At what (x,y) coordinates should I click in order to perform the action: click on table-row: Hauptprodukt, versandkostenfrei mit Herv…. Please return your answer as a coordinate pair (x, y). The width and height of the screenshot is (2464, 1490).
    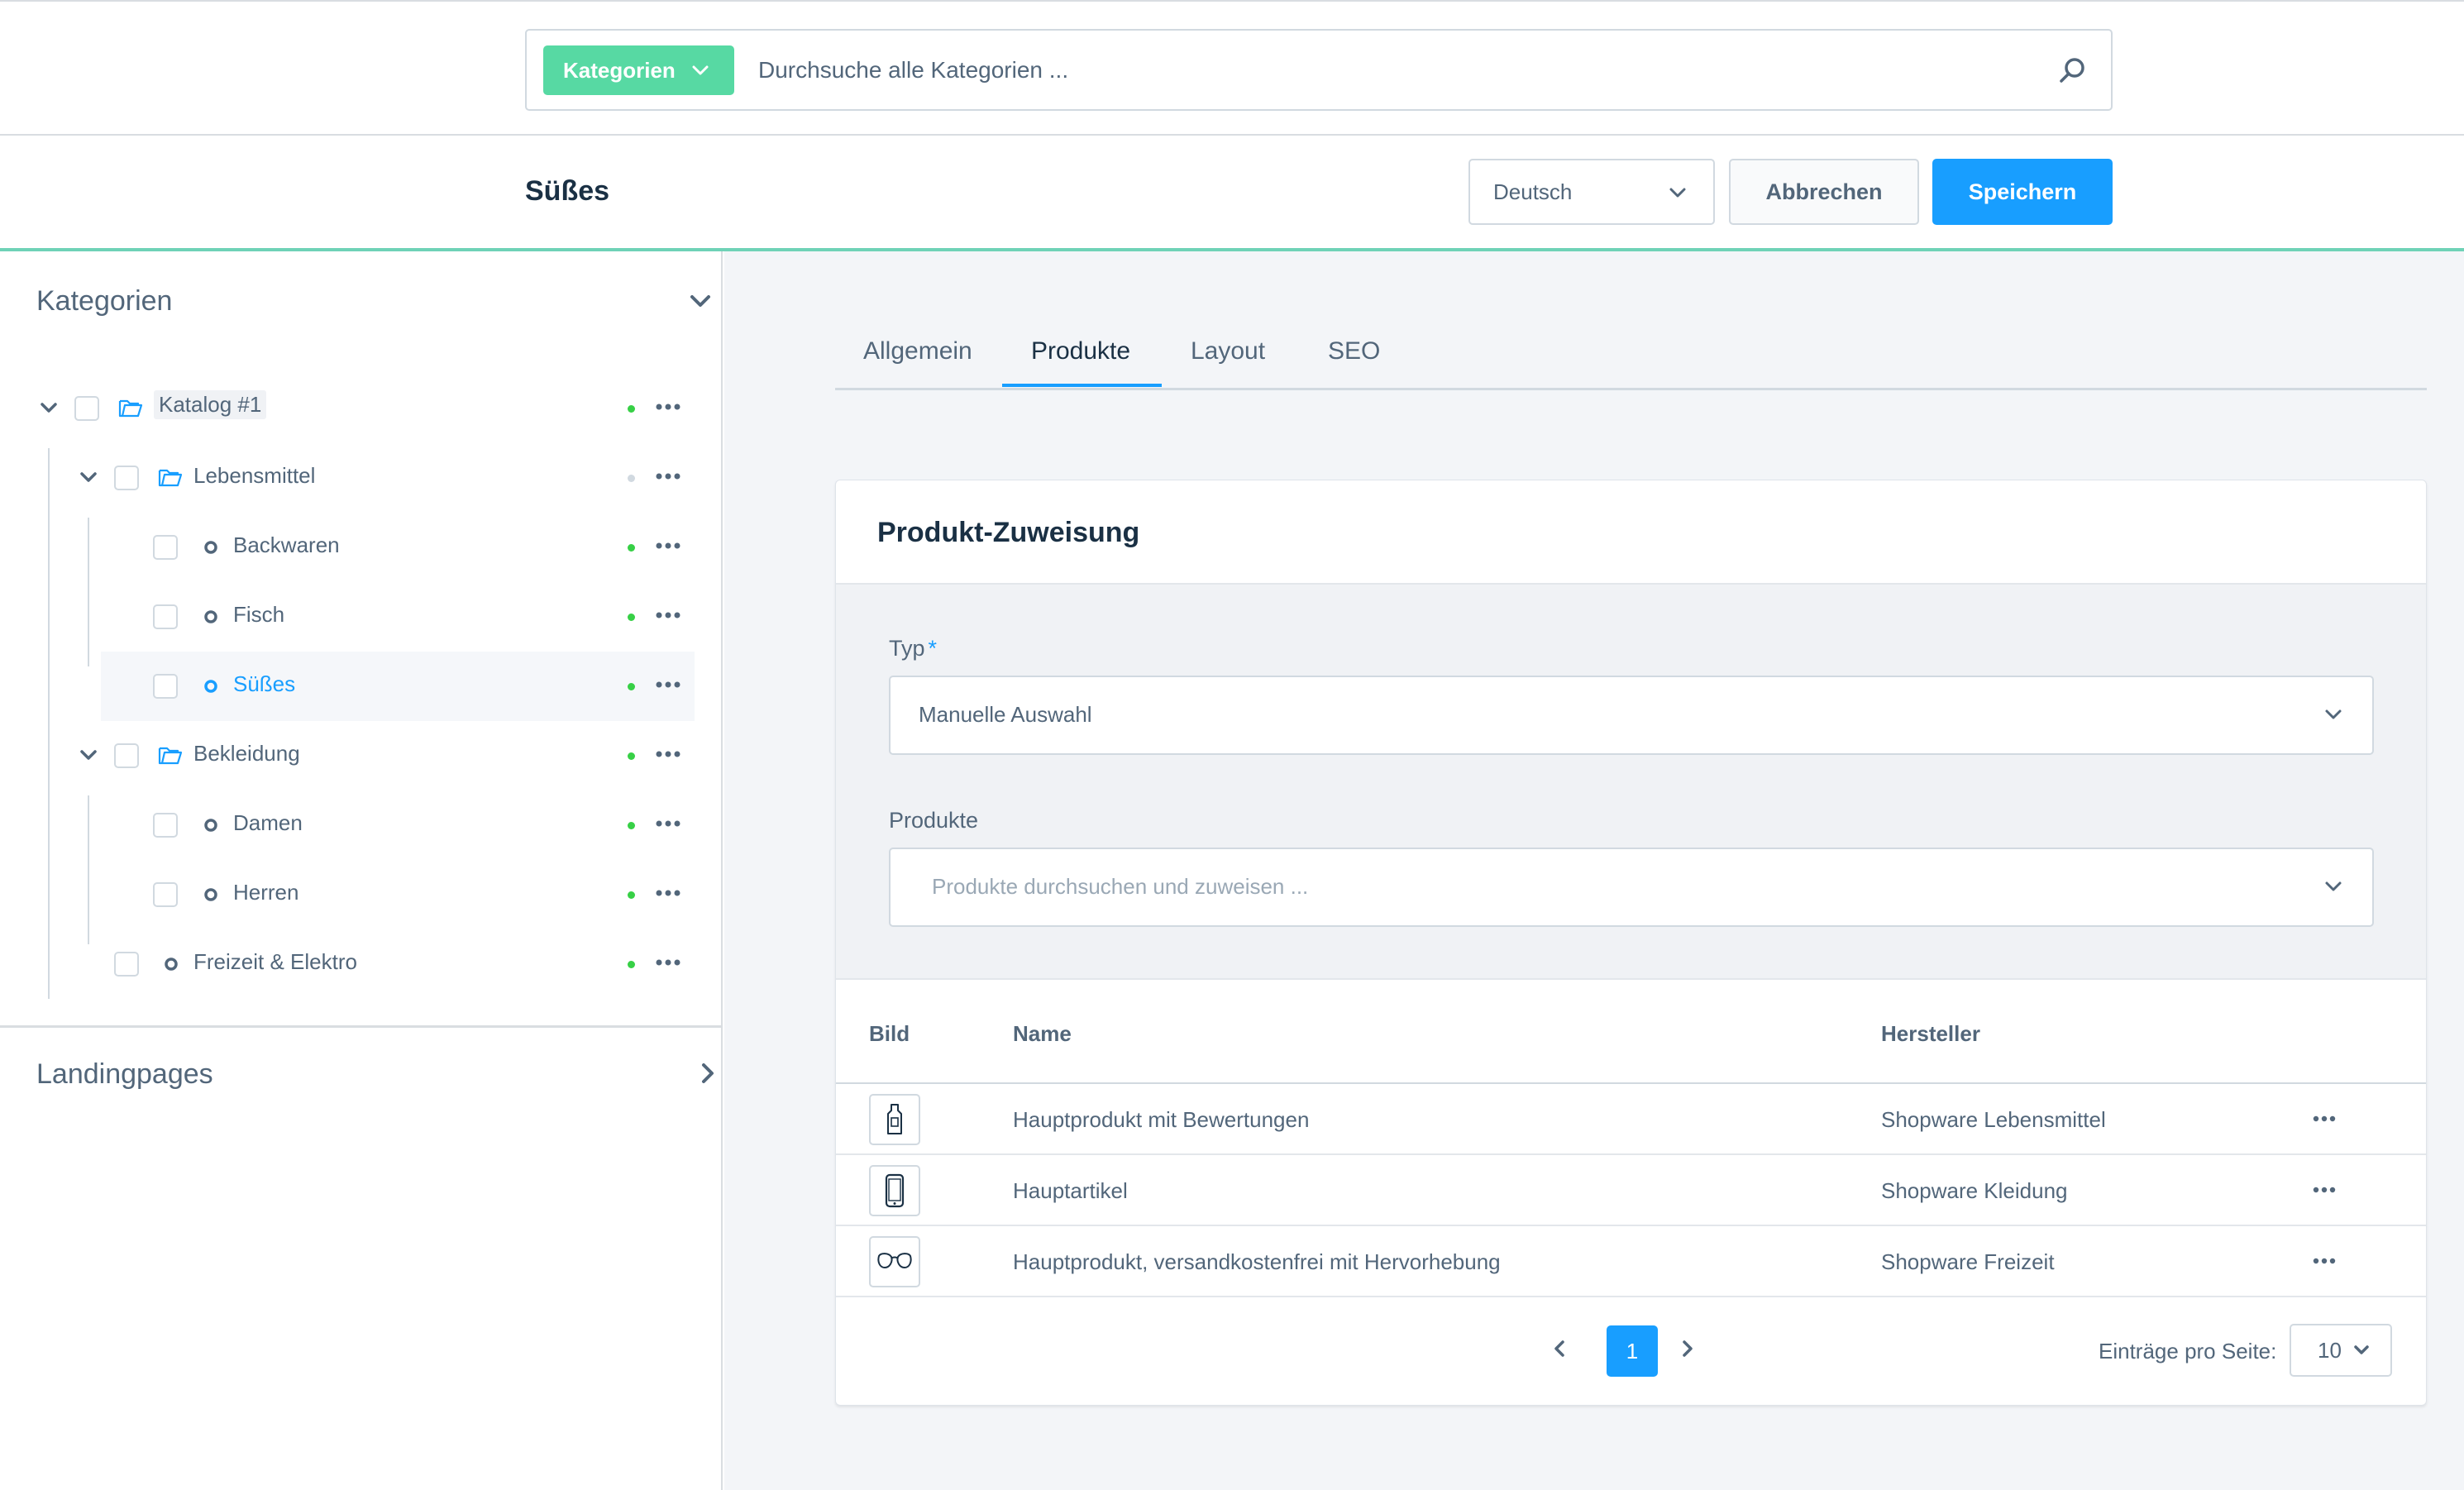
    Looking at the image, I should click on (1631, 1261).